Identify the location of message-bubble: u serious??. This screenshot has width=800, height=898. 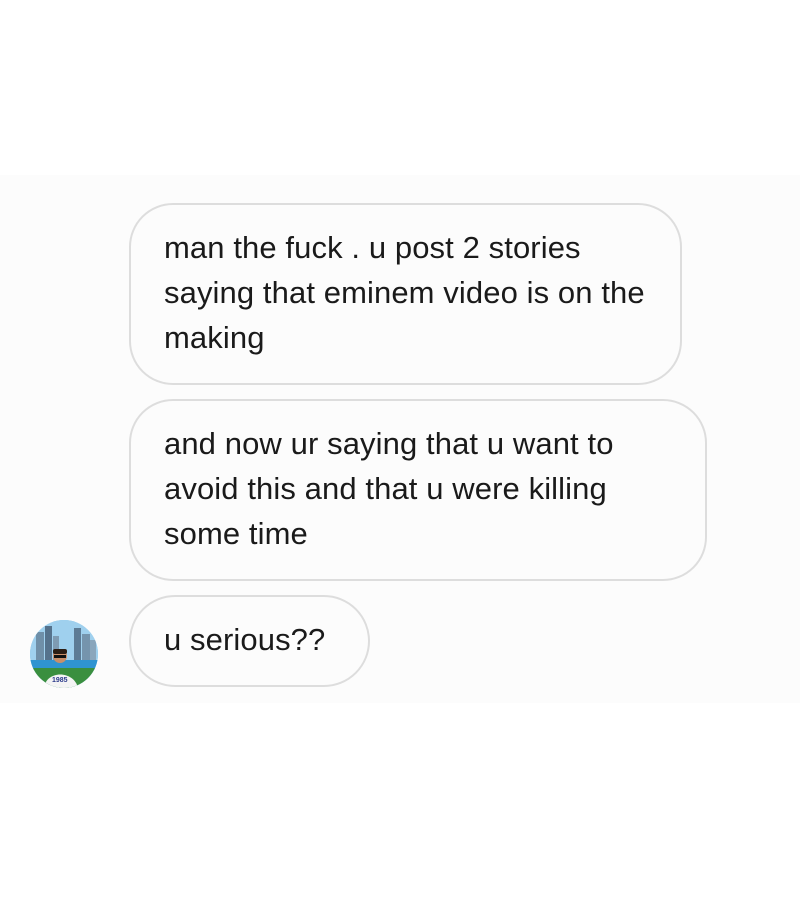
(249, 641).